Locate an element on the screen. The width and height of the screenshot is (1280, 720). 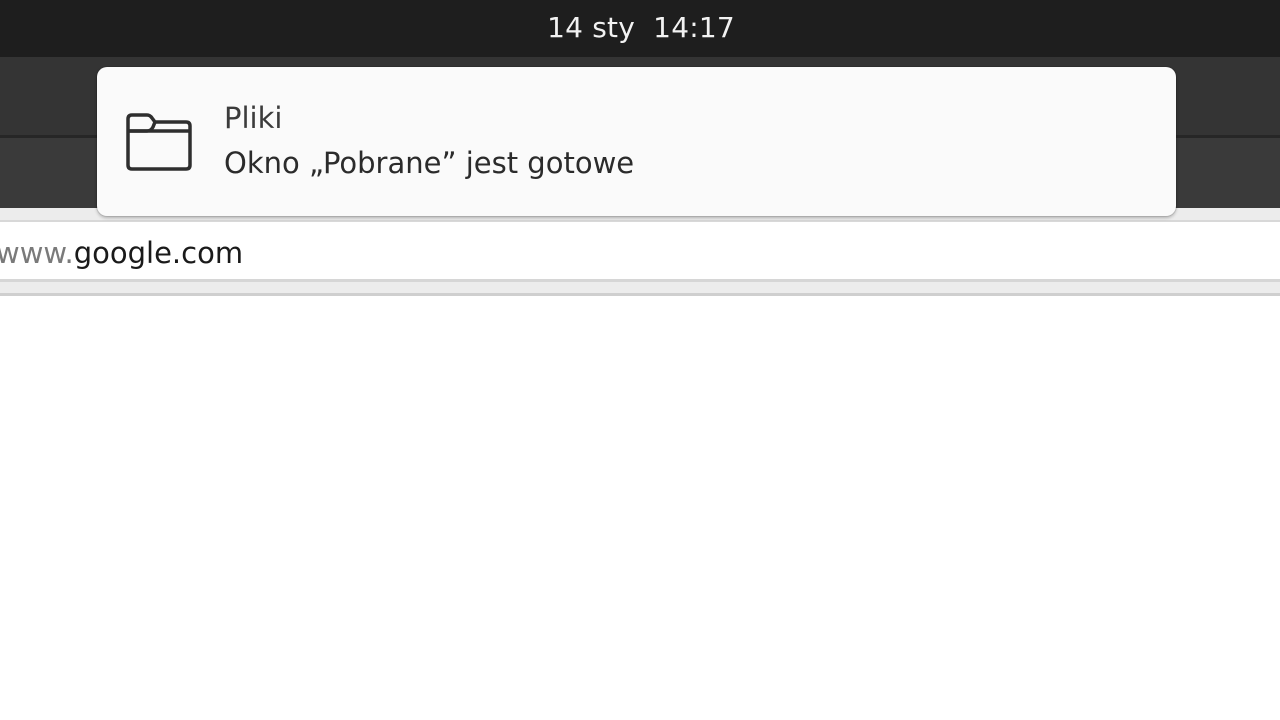
url-domain: google.com is located at coordinates (158, 253).